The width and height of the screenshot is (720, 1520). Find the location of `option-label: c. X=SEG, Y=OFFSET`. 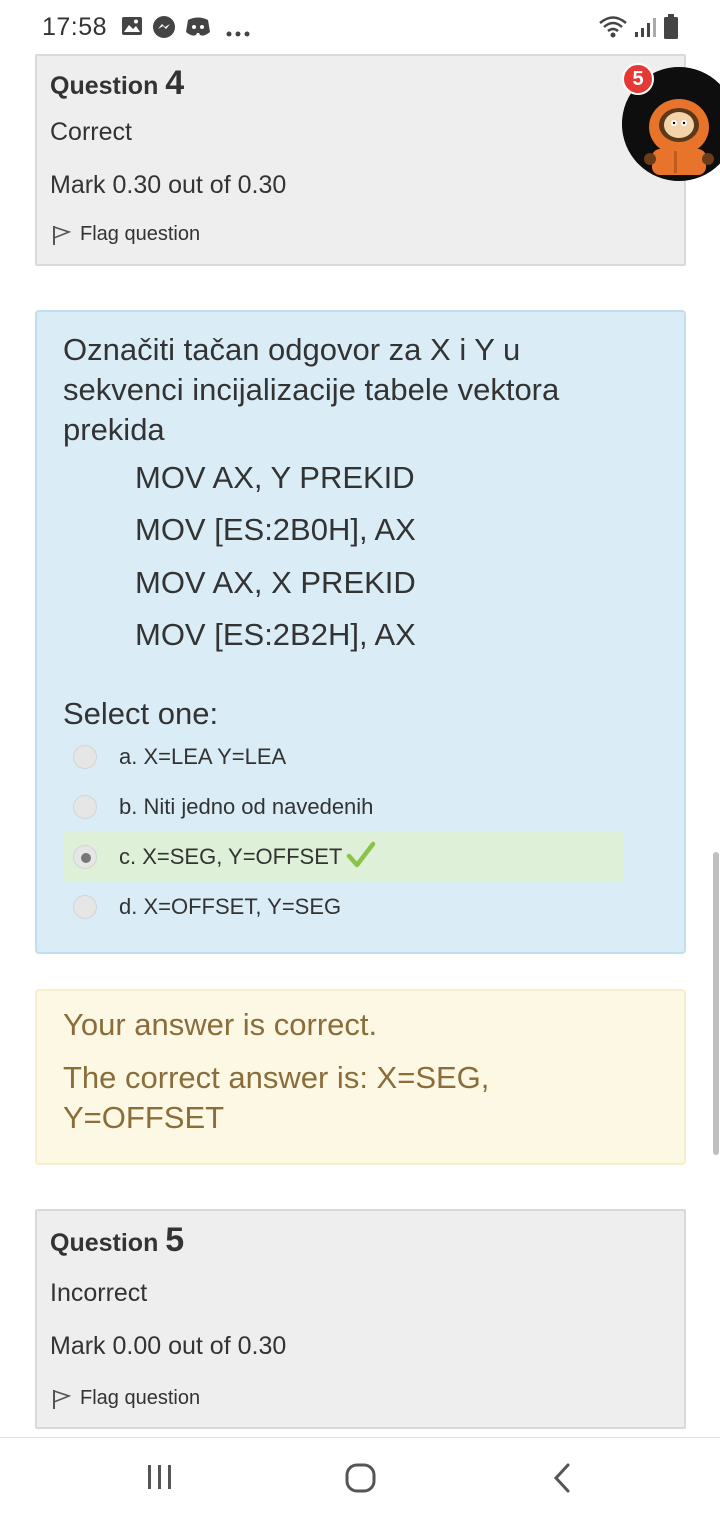

option-label: c. X=SEG, Y=OFFSET is located at coordinates (231, 856).